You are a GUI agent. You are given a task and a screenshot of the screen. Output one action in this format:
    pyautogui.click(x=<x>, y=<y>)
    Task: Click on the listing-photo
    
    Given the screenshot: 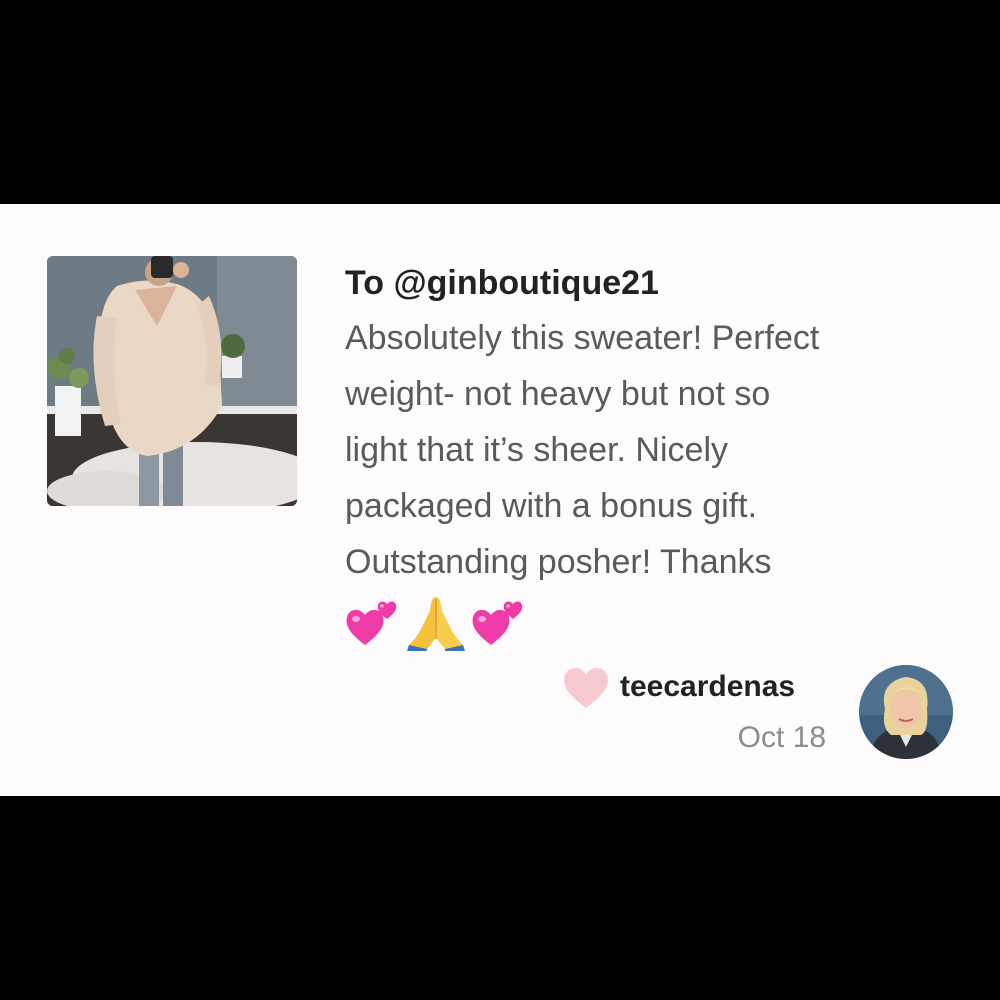 What is the action you would take?
    pyautogui.click(x=172, y=381)
    